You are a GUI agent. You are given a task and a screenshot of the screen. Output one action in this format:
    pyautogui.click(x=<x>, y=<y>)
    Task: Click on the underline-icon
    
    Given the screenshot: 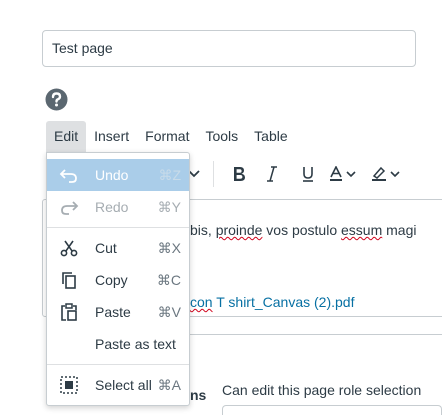 What is the action you would take?
    pyautogui.click(x=308, y=174)
    